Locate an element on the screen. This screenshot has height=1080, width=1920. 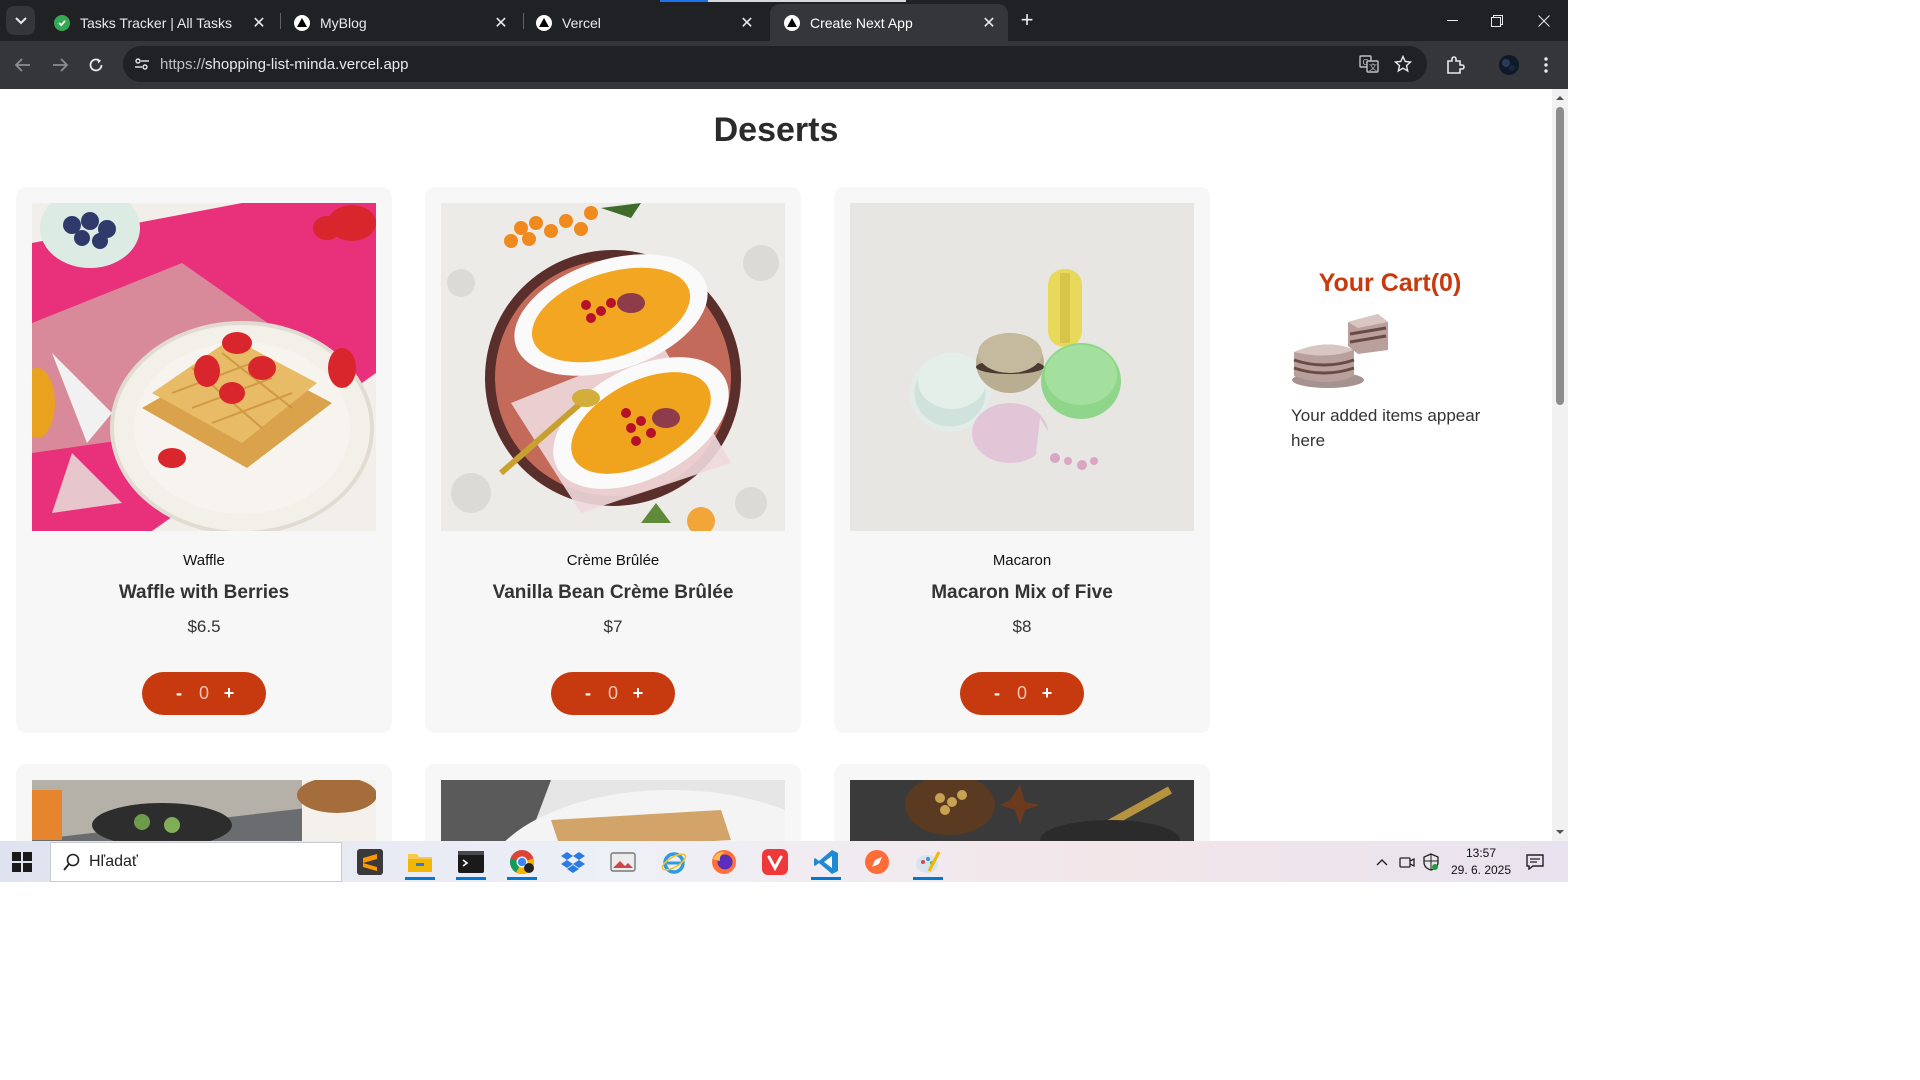
close-icon is located at coordinates (1544, 20).